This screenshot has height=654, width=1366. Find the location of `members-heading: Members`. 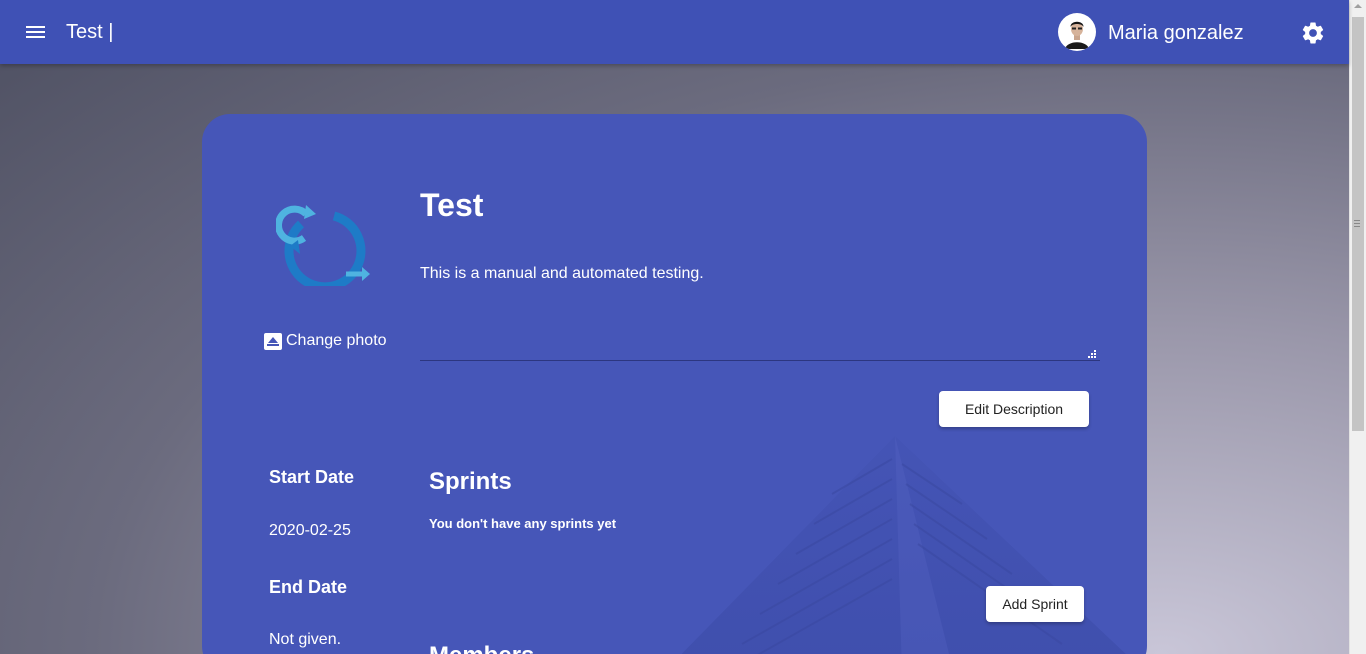

members-heading: Members is located at coordinates (481, 648).